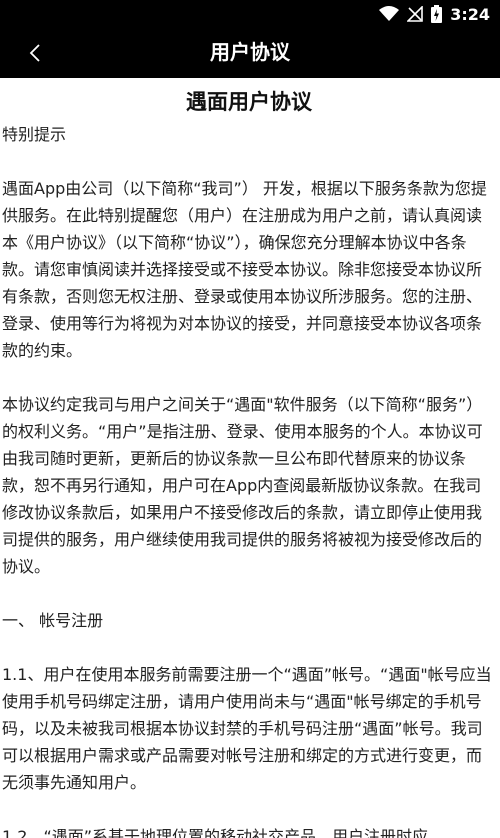 This screenshot has width=500, height=838. What do you see at coordinates (415, 14) in the screenshot?
I see `no-signal-icon` at bounding box center [415, 14].